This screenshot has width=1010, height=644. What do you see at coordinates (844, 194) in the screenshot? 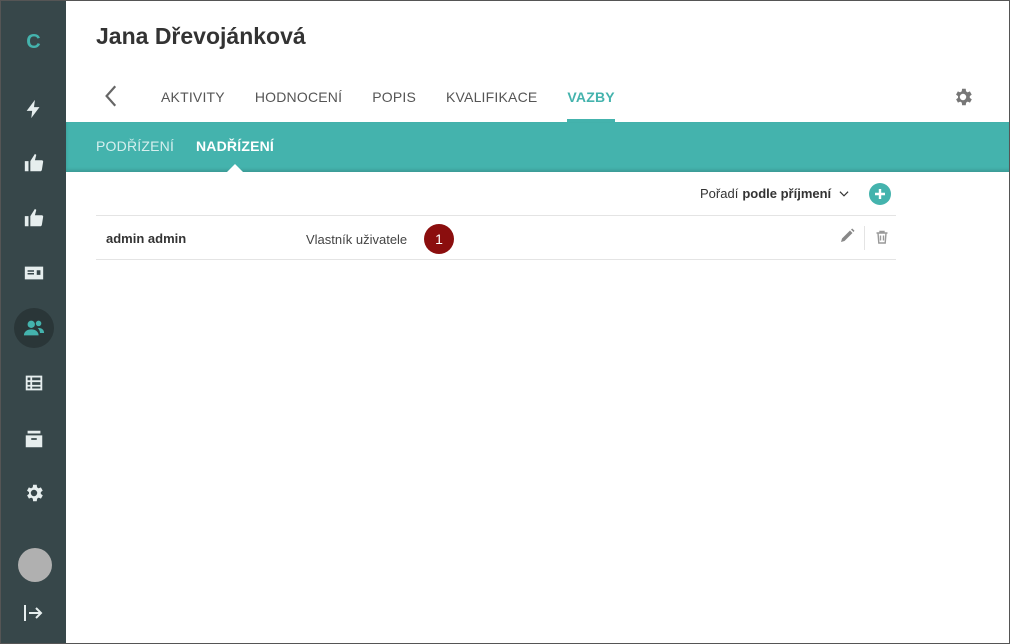
I see `chevron-down-icon` at bounding box center [844, 194].